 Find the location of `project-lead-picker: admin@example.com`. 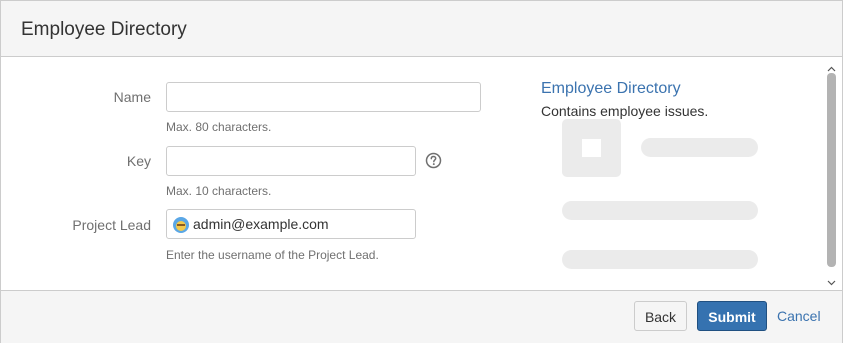

project-lead-picker: admin@example.com is located at coordinates (291, 224).